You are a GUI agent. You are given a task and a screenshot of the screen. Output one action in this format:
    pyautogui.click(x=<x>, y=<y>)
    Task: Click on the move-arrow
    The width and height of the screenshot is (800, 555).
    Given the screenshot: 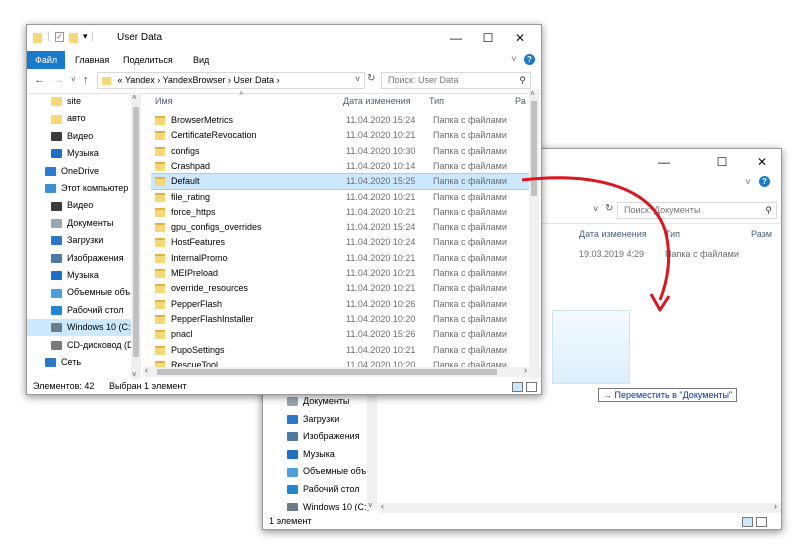 What is the action you would take?
    pyautogui.click(x=596, y=244)
    